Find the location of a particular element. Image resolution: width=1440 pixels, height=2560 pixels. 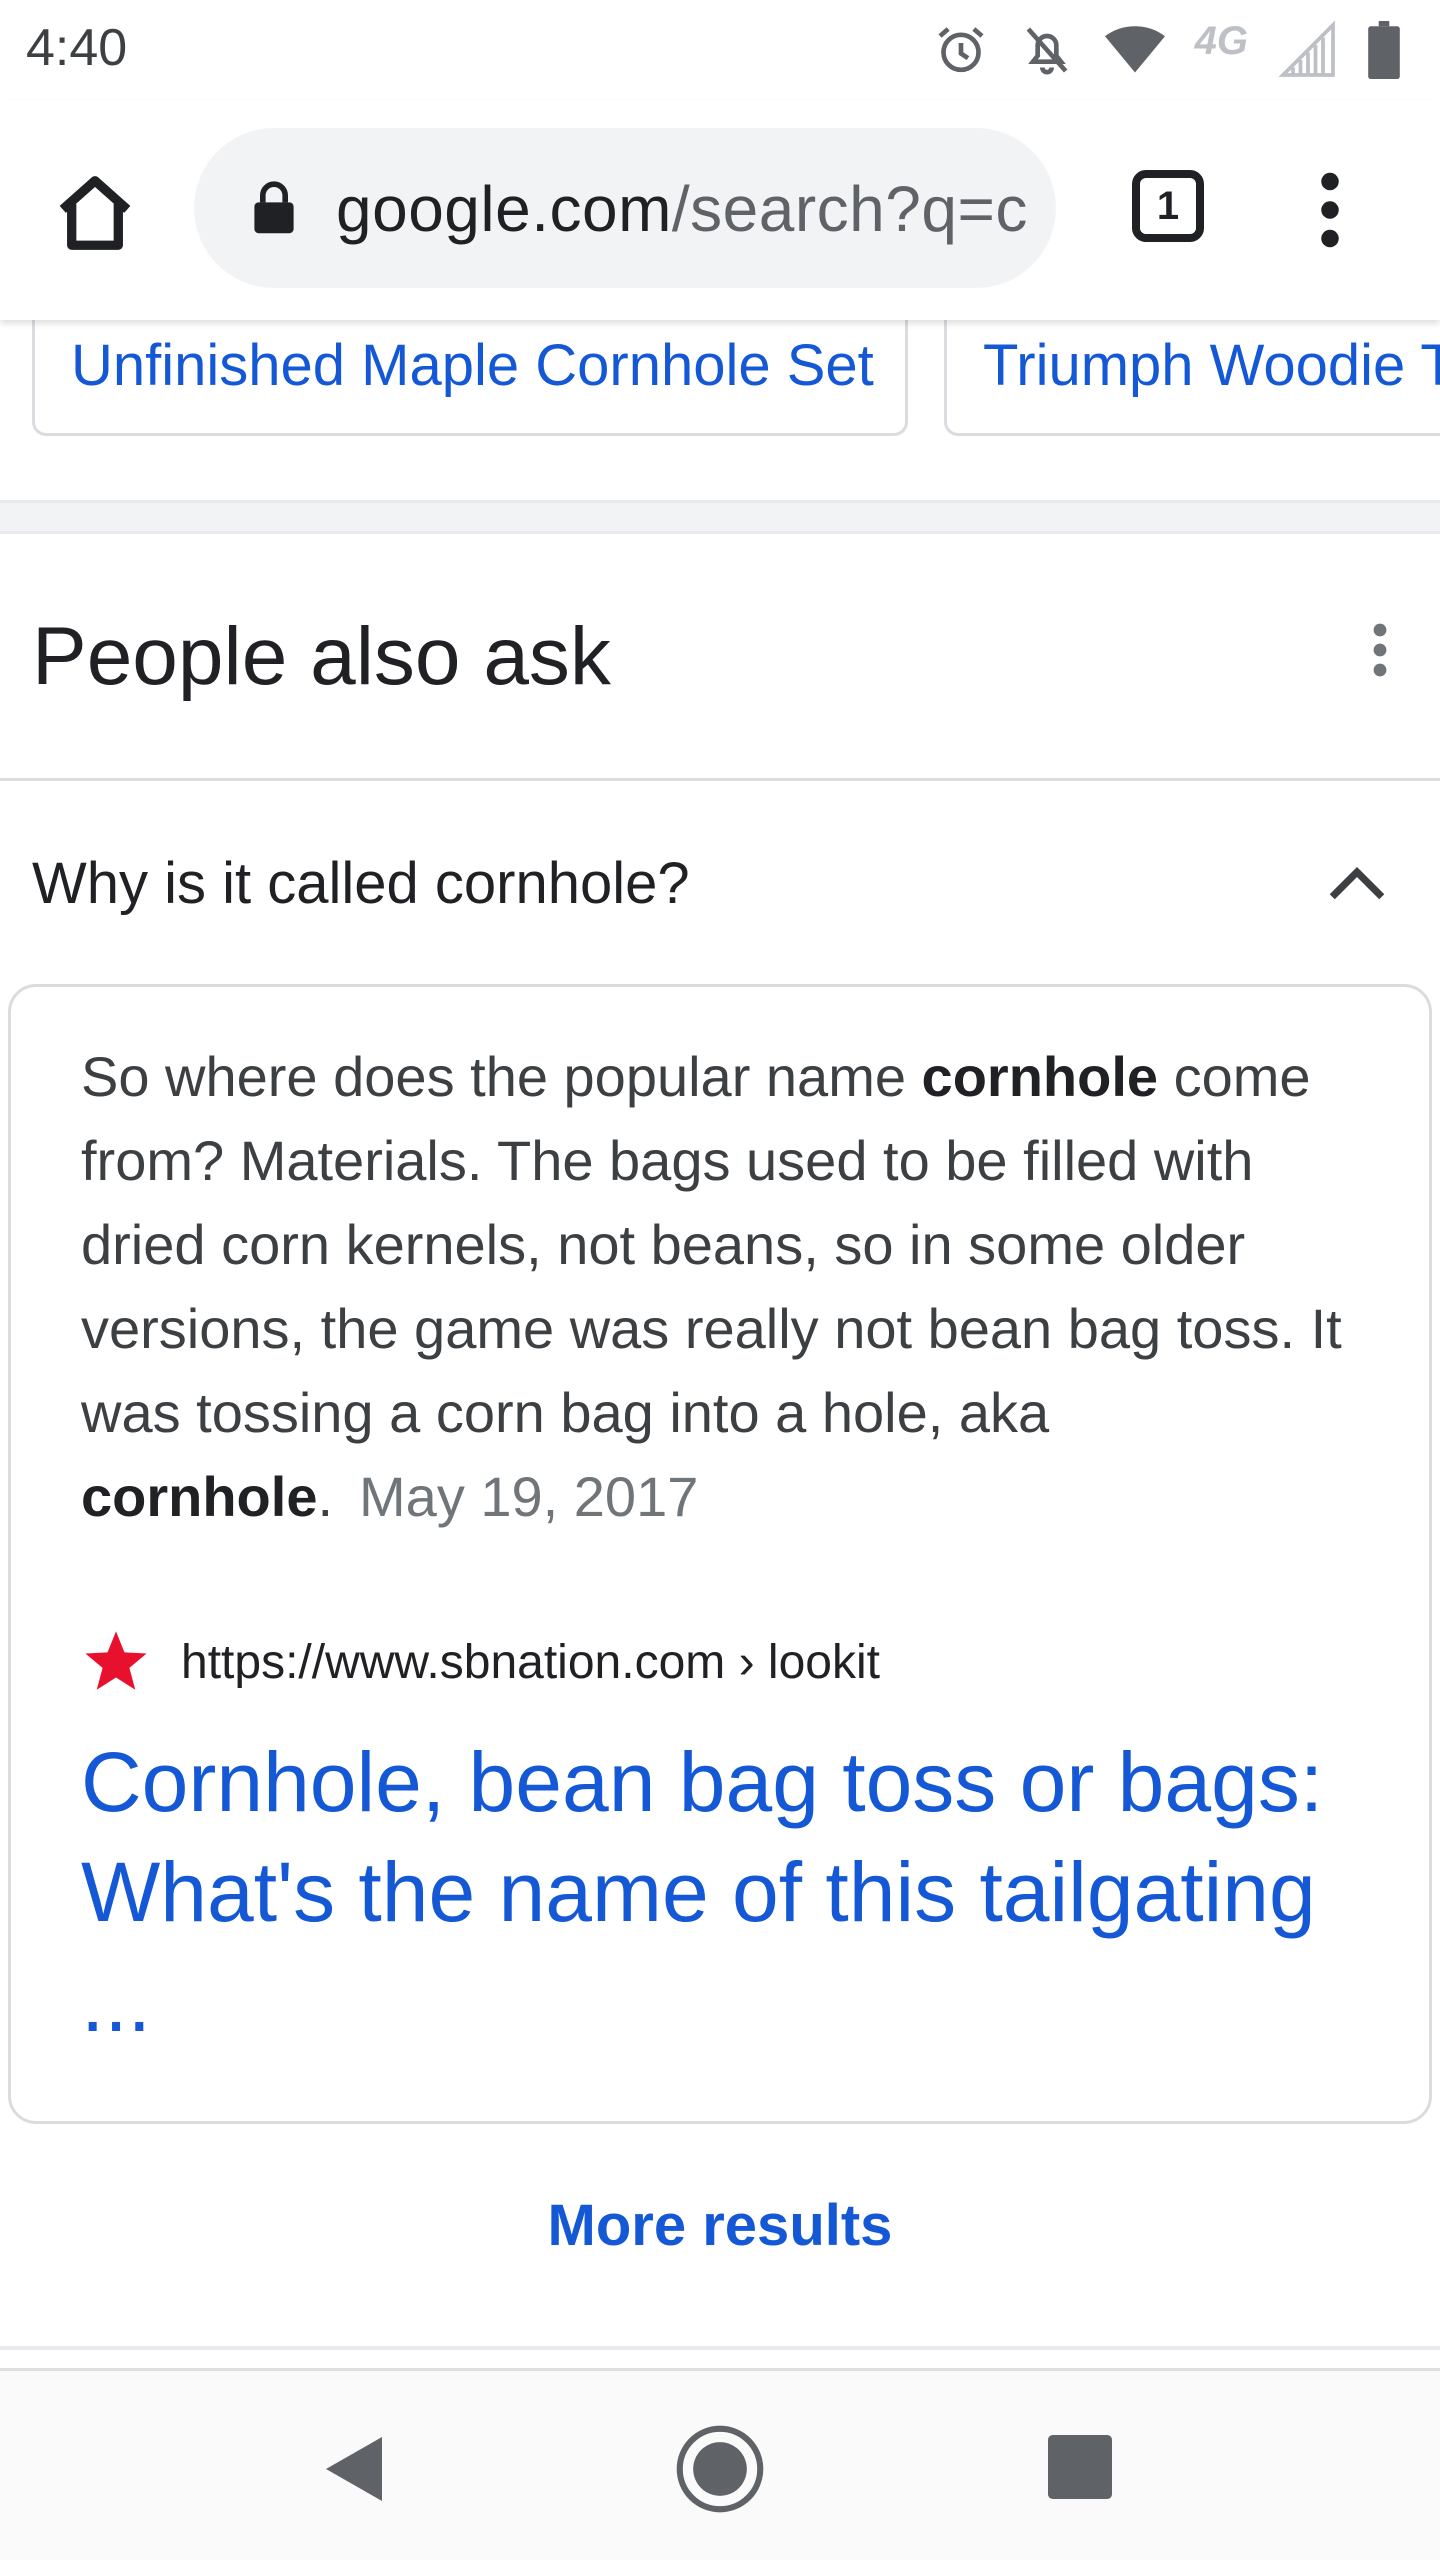

status-time: 4:40 is located at coordinates (77, 48).